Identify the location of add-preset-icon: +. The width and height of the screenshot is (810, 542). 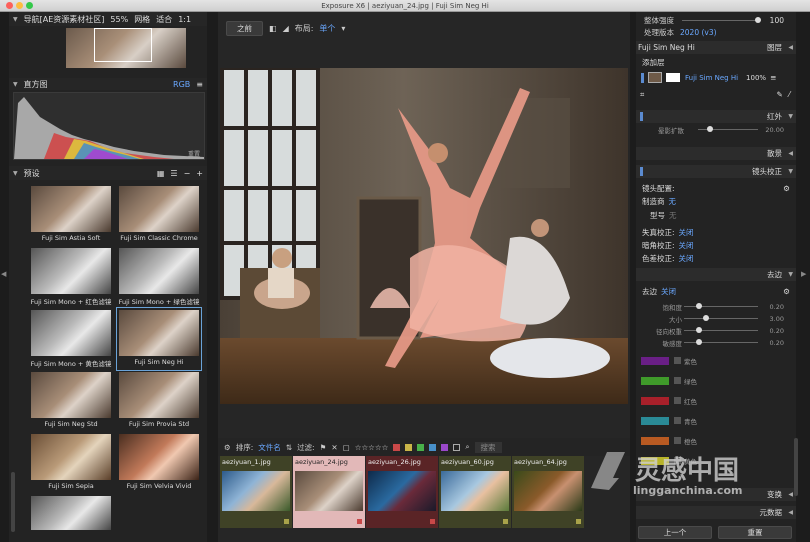
(199, 173).